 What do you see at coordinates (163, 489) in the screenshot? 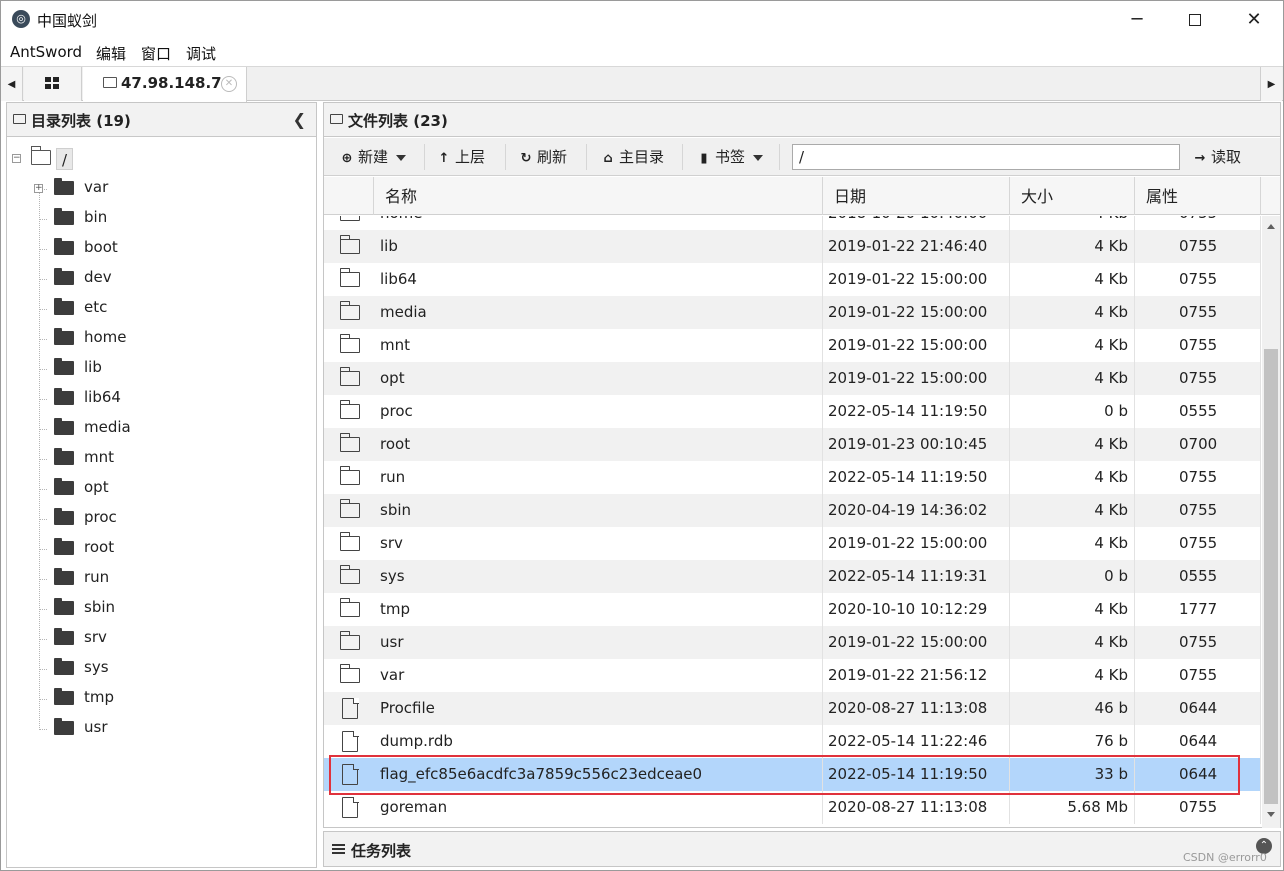
I see `tree-item-opt: opt` at bounding box center [163, 489].